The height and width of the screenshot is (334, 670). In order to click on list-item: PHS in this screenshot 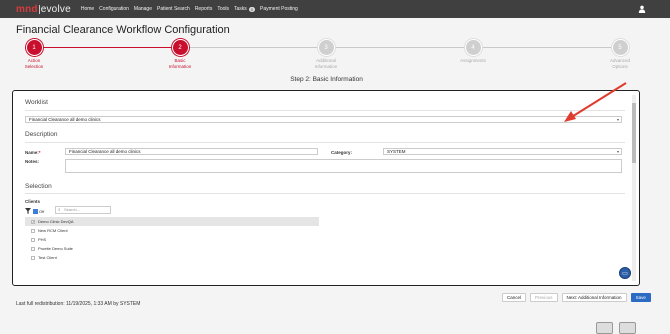, I will do `click(172, 239)`.